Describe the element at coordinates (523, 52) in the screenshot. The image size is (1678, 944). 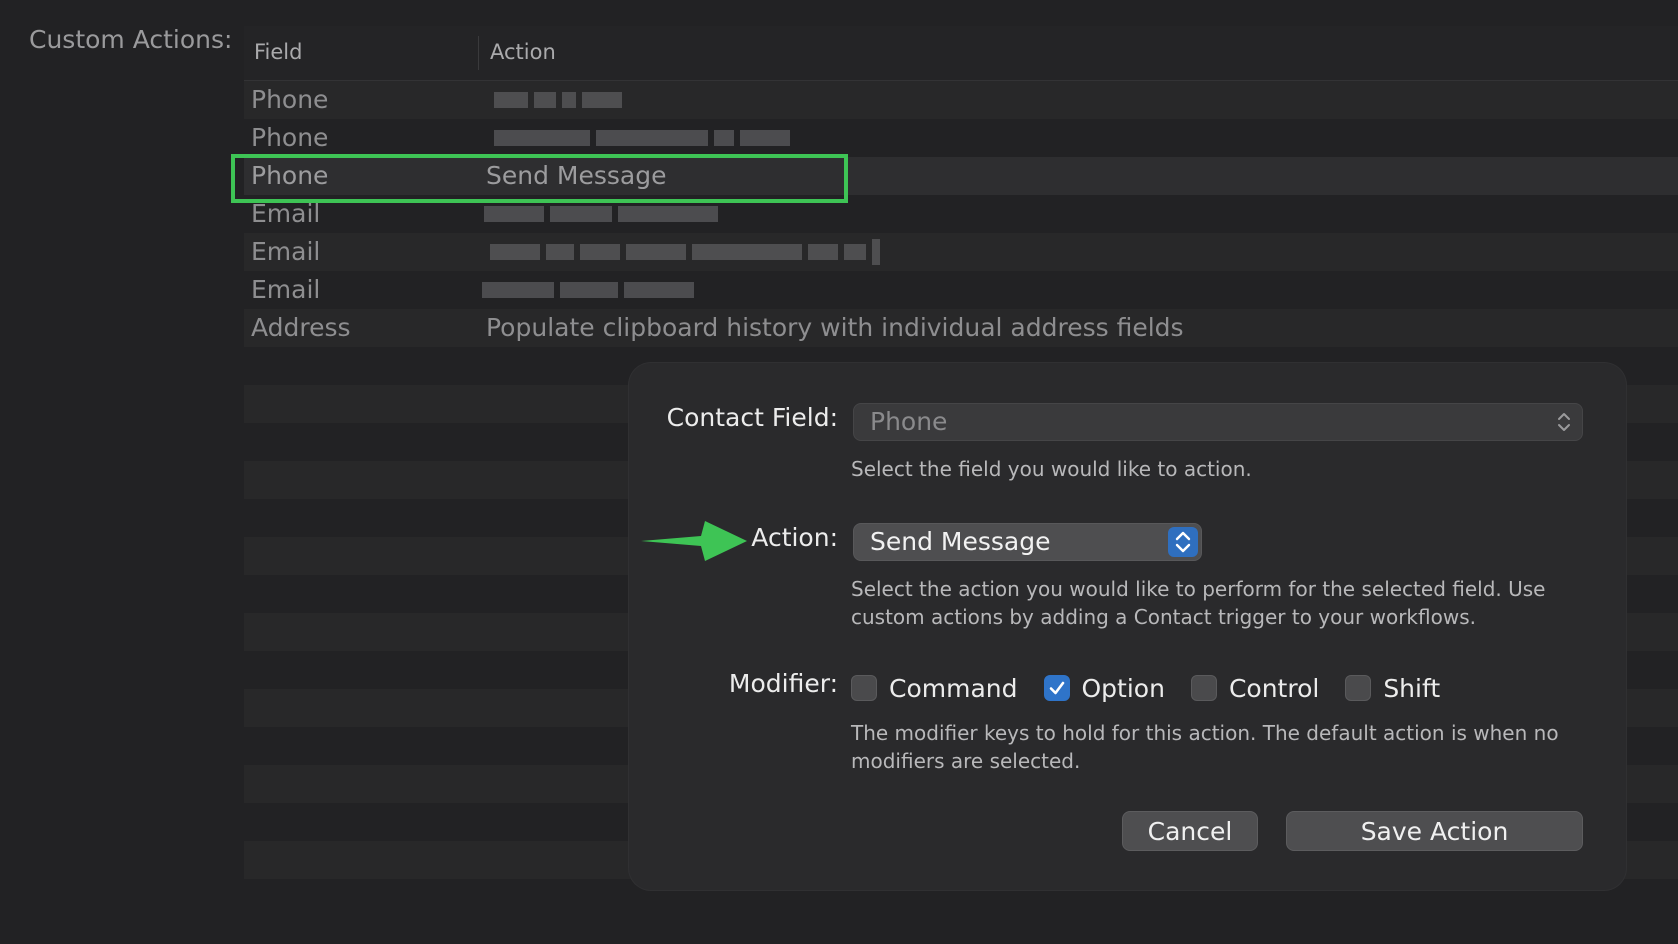
I see `column-header-action: Action` at that location.